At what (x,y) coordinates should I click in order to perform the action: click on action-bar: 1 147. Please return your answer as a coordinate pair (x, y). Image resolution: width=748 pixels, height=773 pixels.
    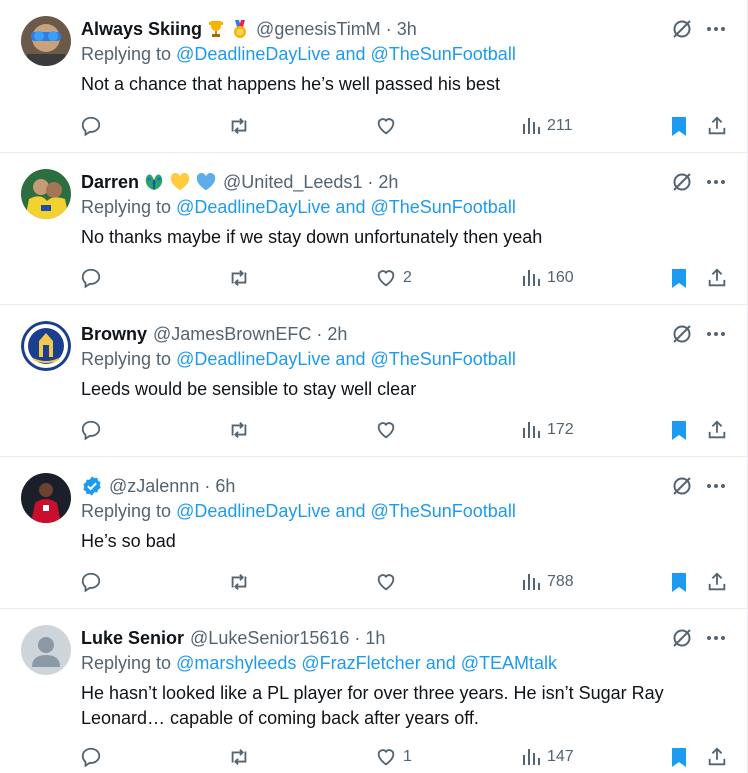
    Looking at the image, I should click on (403, 757).